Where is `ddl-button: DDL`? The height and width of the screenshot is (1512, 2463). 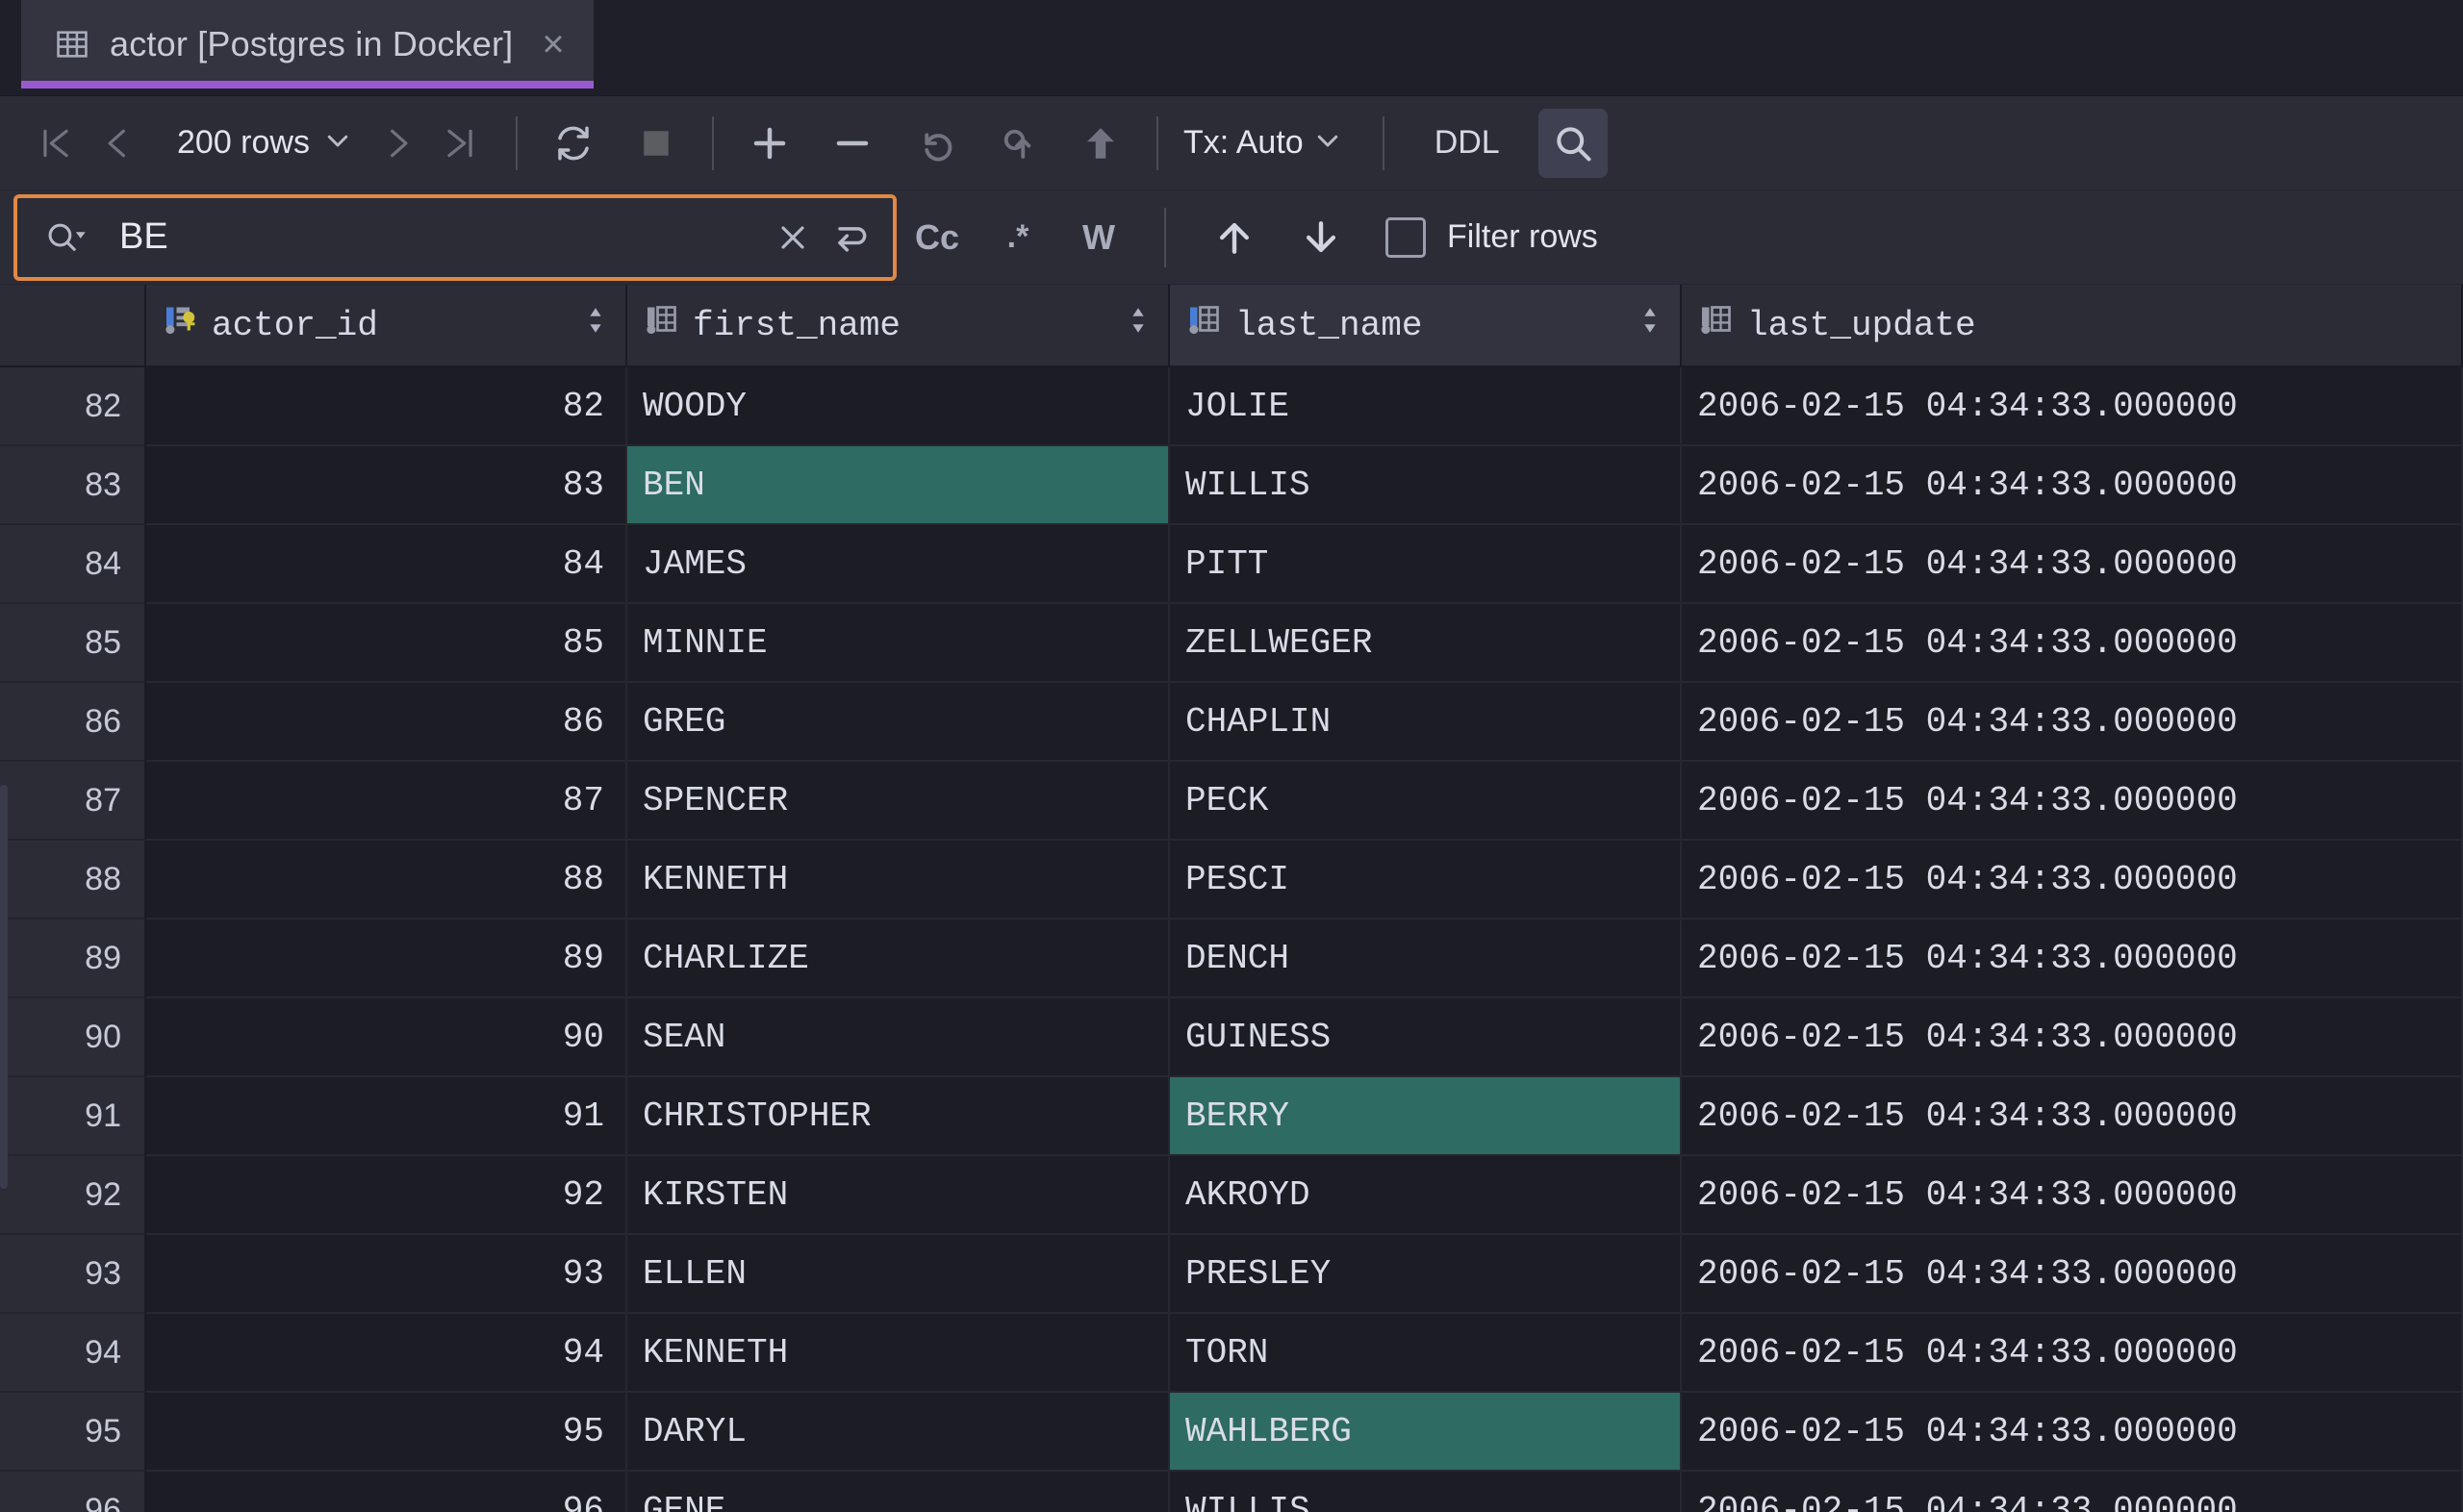
ddl-button: DDL is located at coordinates (1467, 143).